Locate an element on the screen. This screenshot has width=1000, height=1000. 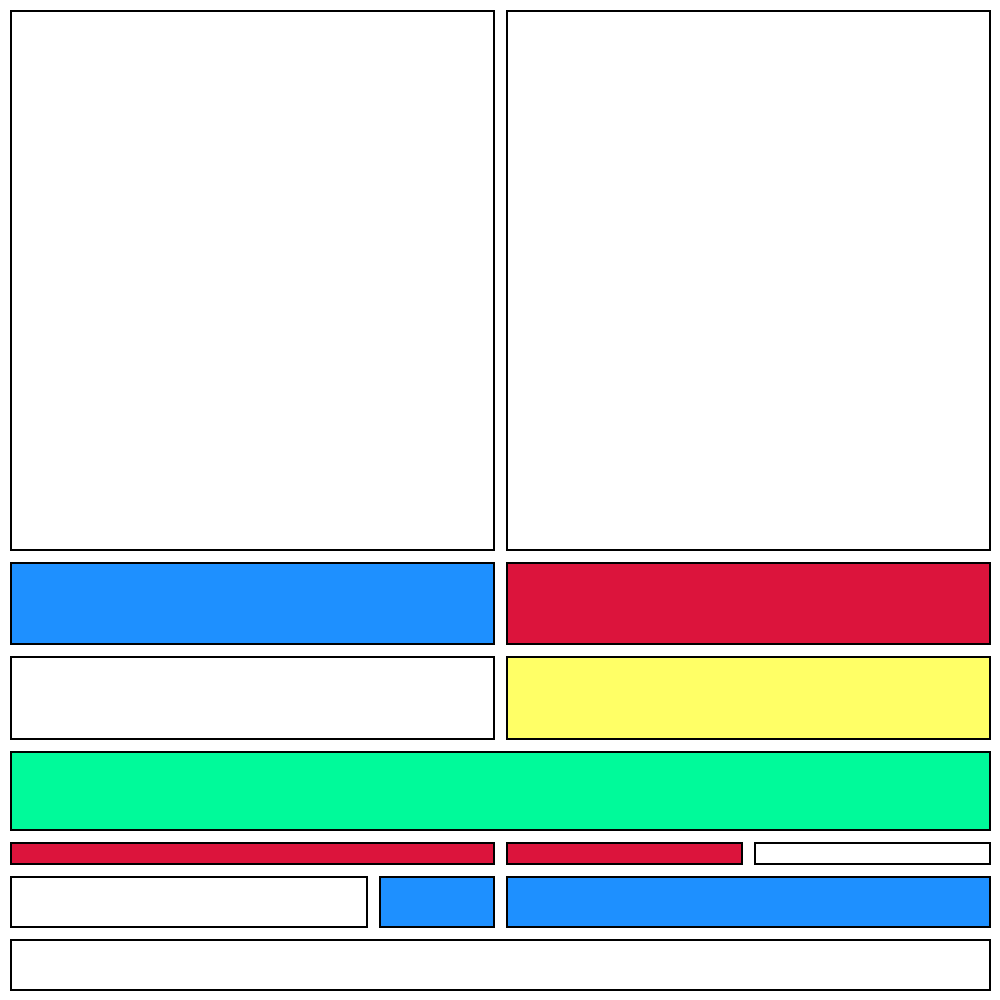
panel-row5-middle is located at coordinates (624, 853).